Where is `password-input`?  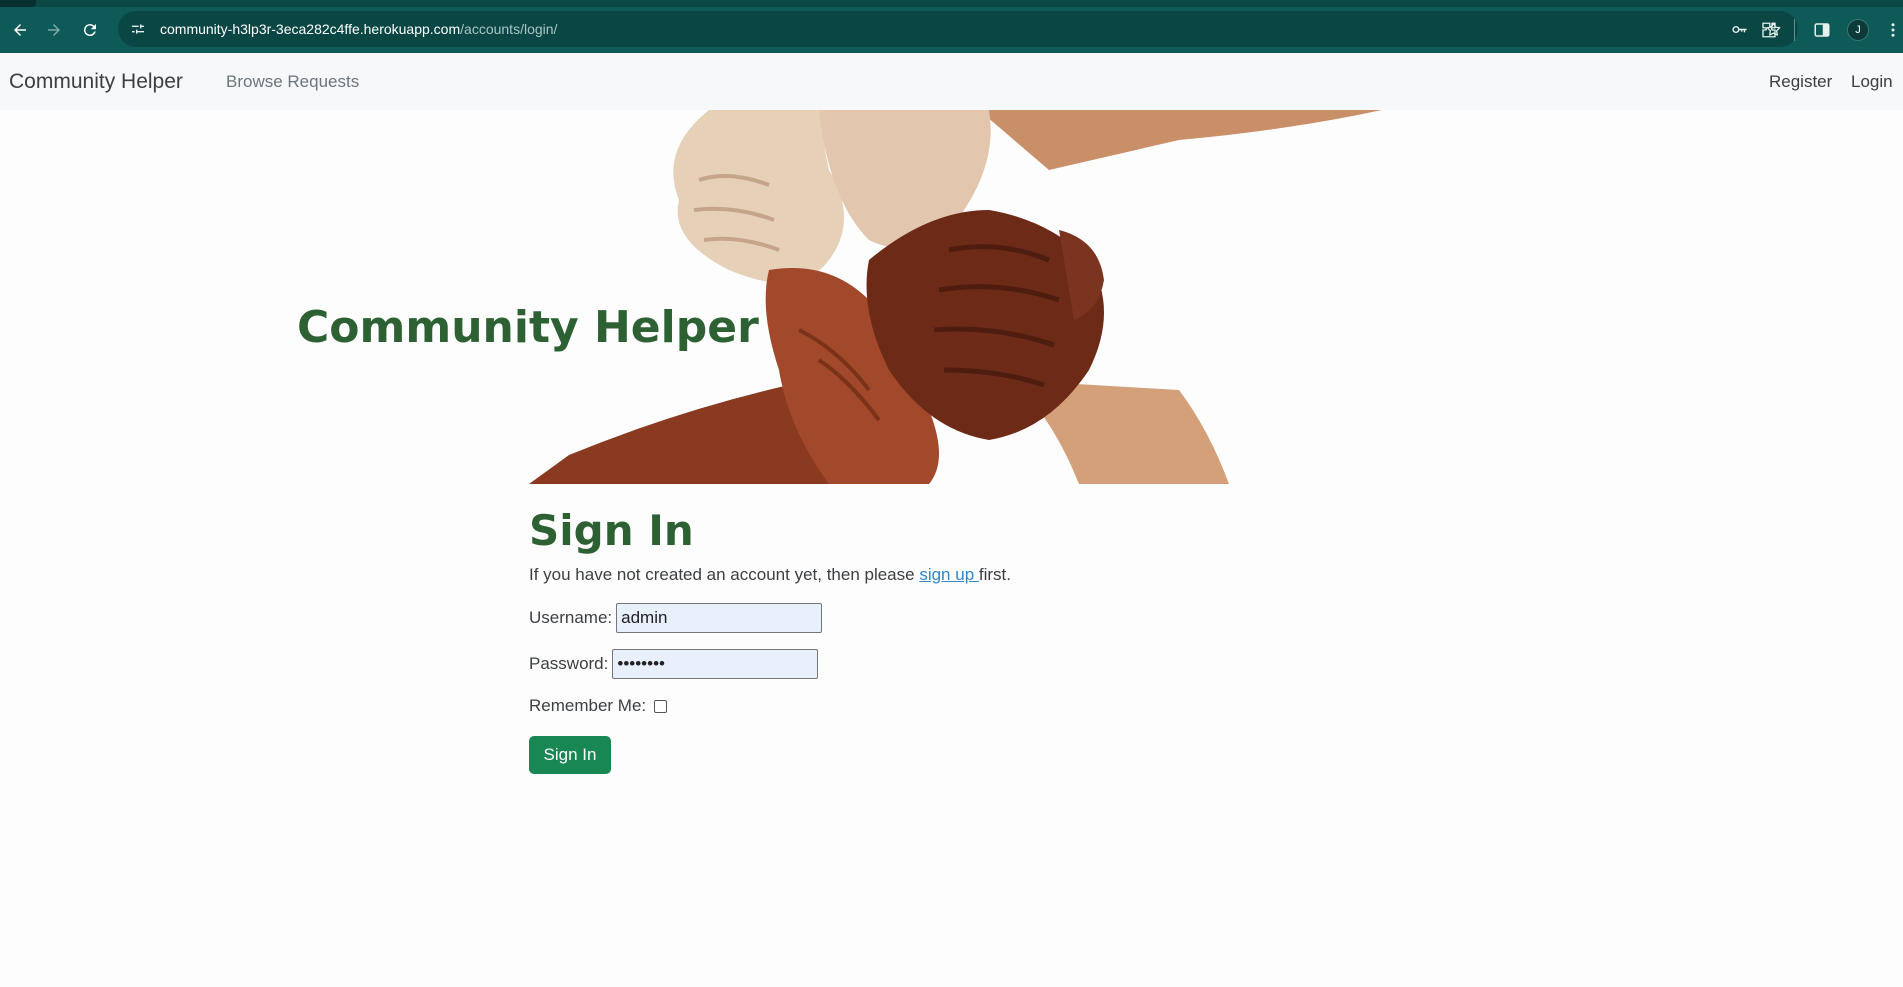 password-input is located at coordinates (715, 664).